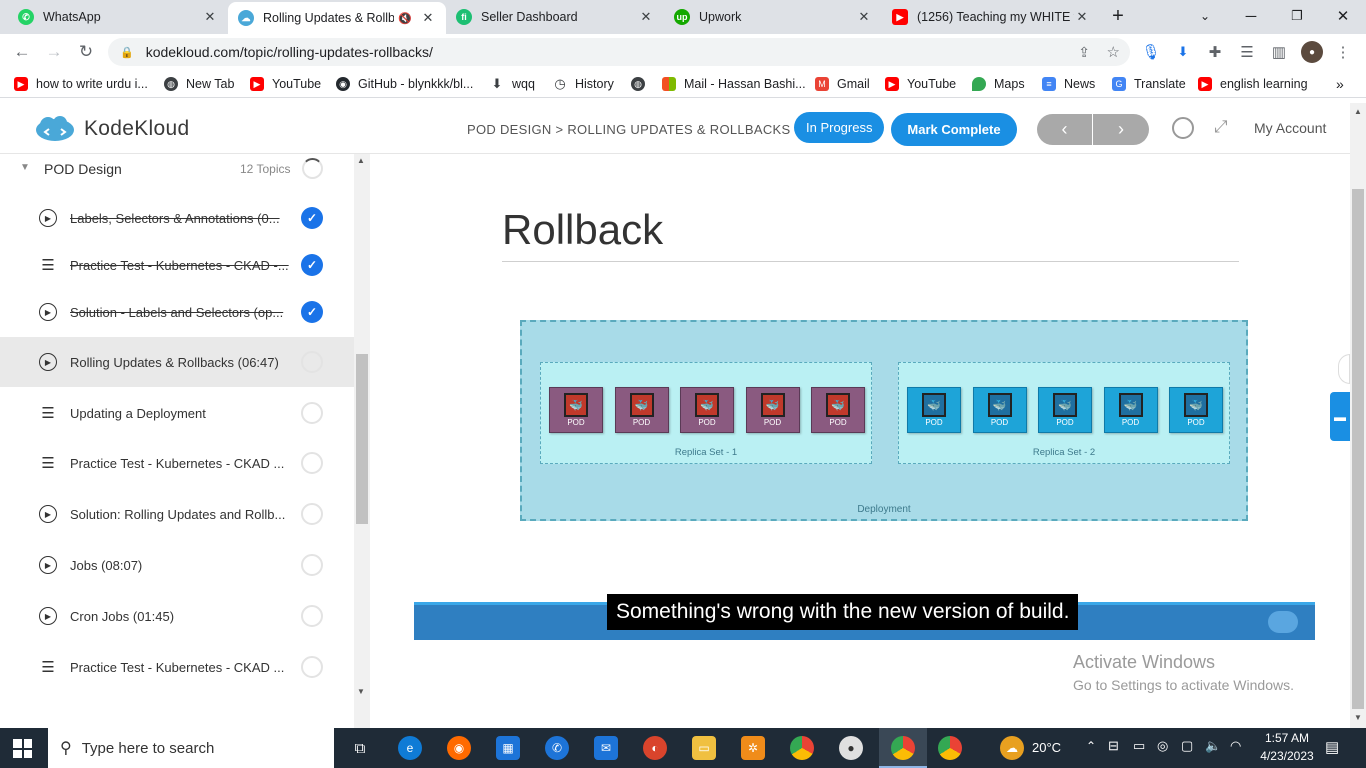 This screenshot has height=768, width=1366. Describe the element at coordinates (1340, 84) in the screenshot. I see `more-bookmarks-chevron-icon: »` at that location.